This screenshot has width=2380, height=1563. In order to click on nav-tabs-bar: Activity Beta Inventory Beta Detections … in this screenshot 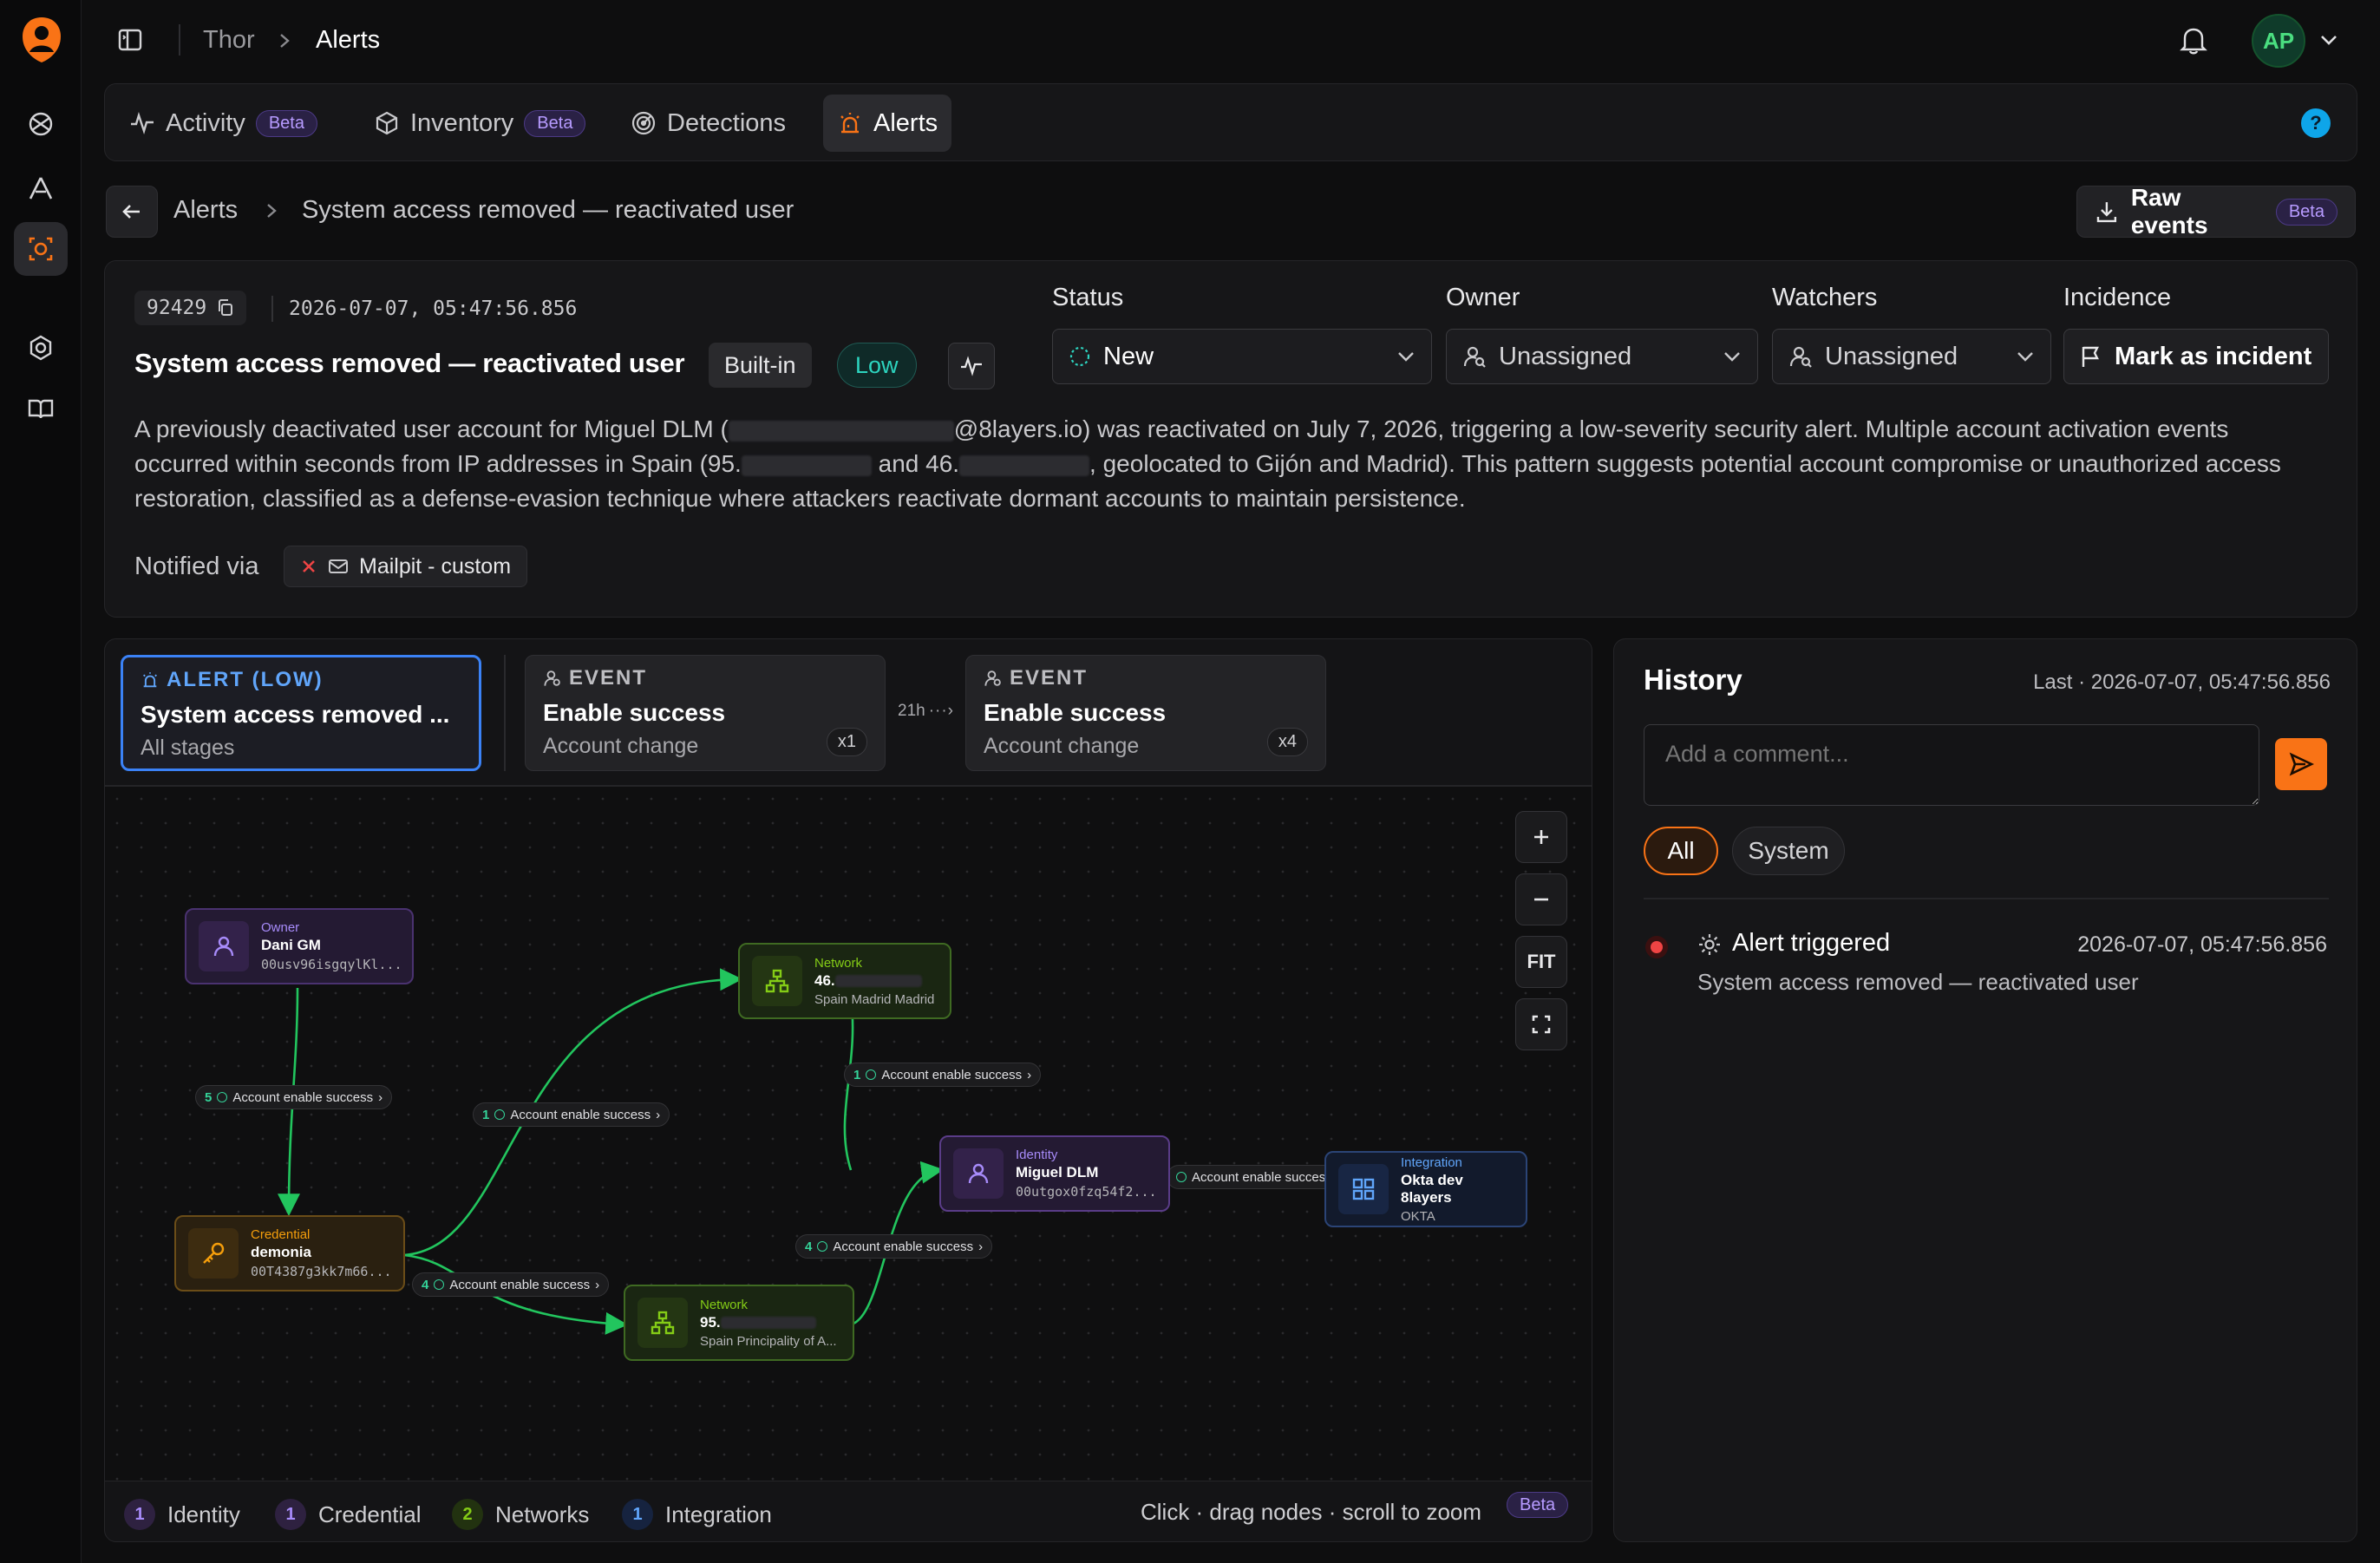, I will do `click(1230, 122)`.